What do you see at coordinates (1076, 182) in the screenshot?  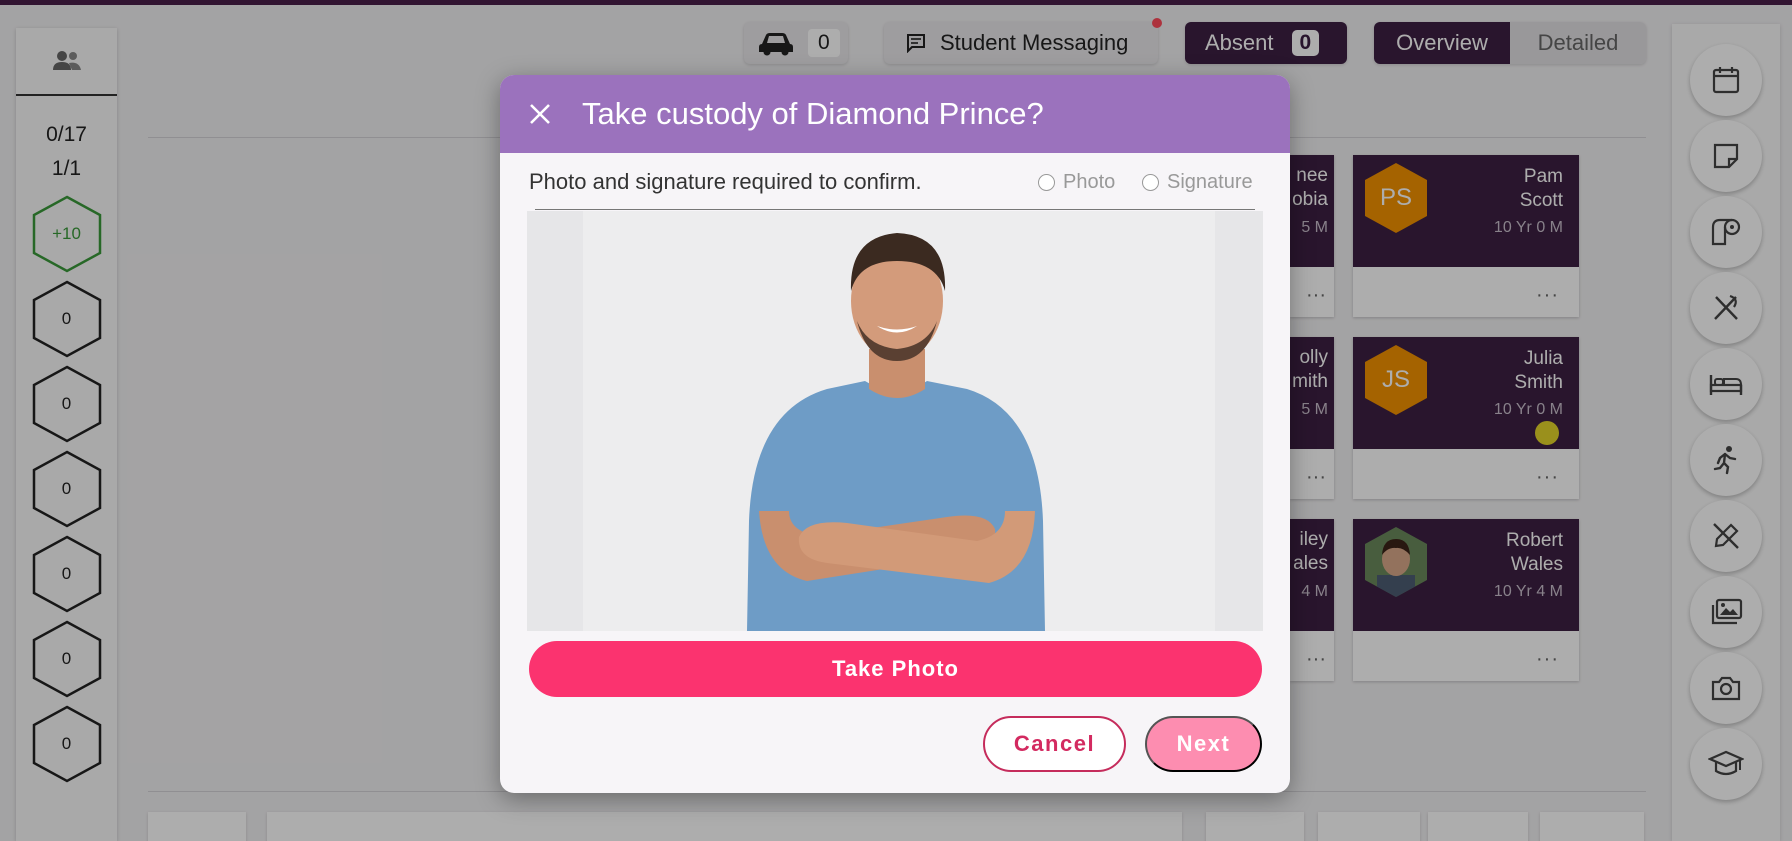 I see `radio-photo: Photo` at bounding box center [1076, 182].